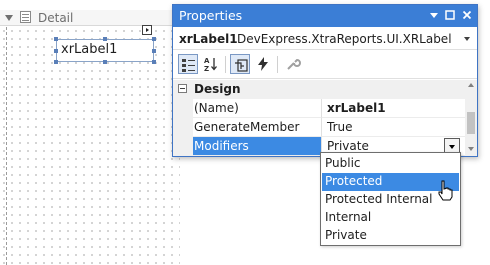 This screenshot has width=490, height=265. I want to click on property-name: Modifiers, so click(257, 146).